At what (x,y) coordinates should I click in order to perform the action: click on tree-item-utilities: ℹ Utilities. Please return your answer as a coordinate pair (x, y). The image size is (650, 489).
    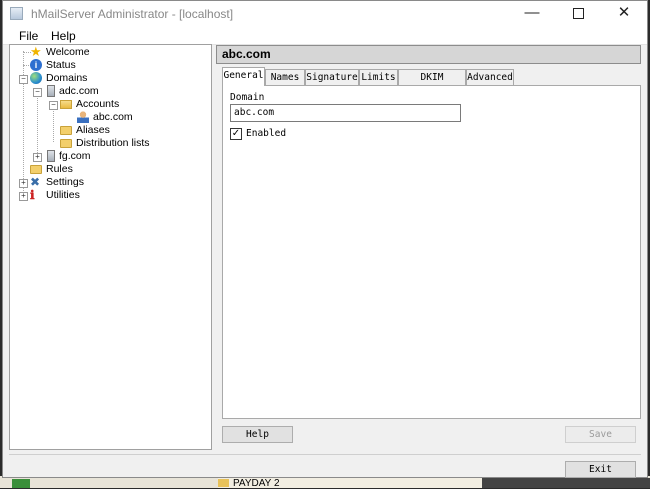
    Looking at the image, I should click on (55, 195).